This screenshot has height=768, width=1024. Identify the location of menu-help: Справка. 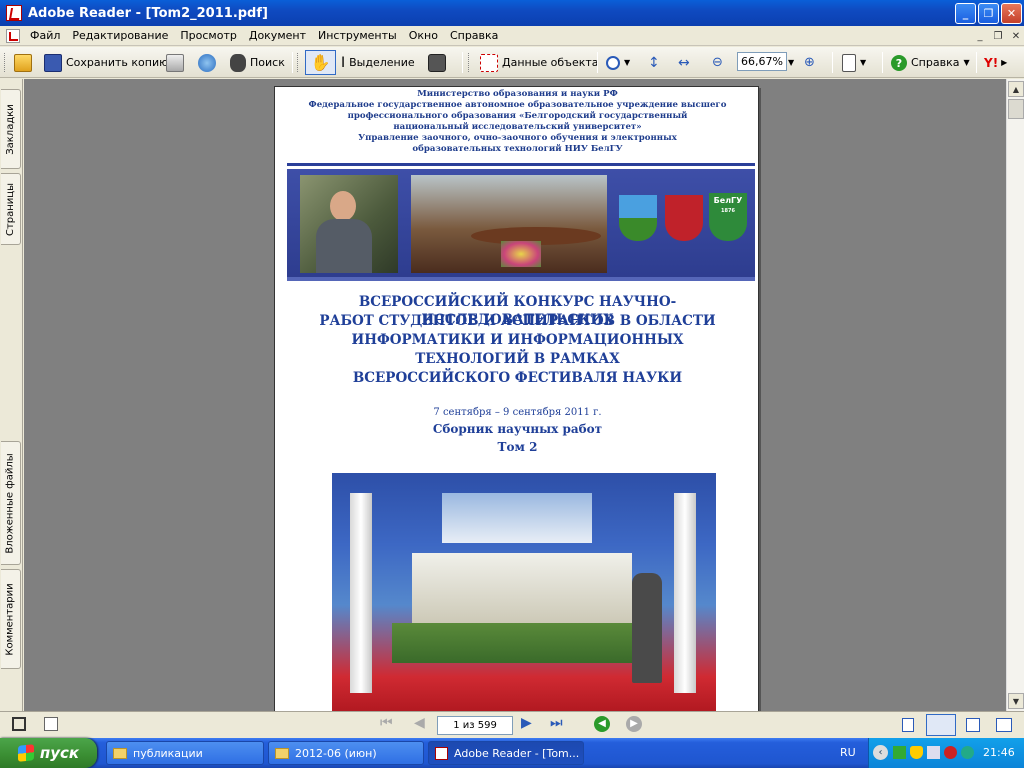
(474, 35).